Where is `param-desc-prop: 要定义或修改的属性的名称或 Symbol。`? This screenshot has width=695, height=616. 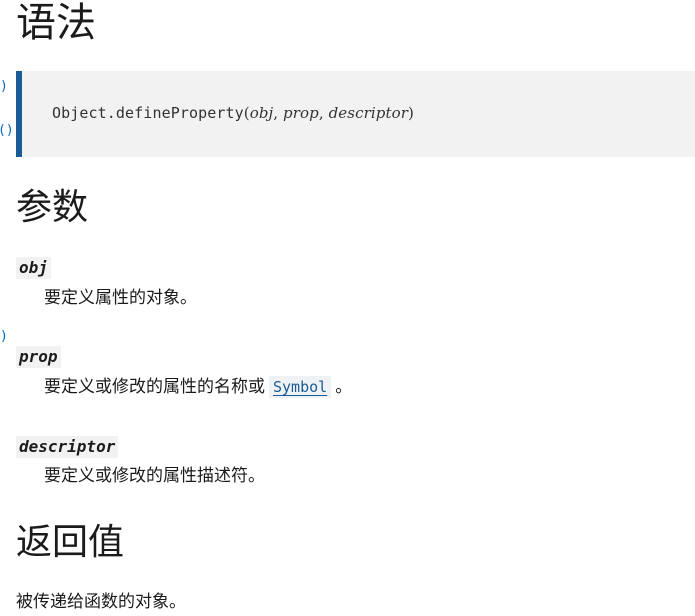 param-desc-prop: 要定义或修改的属性的名称或 Symbol。 is located at coordinates (198, 387).